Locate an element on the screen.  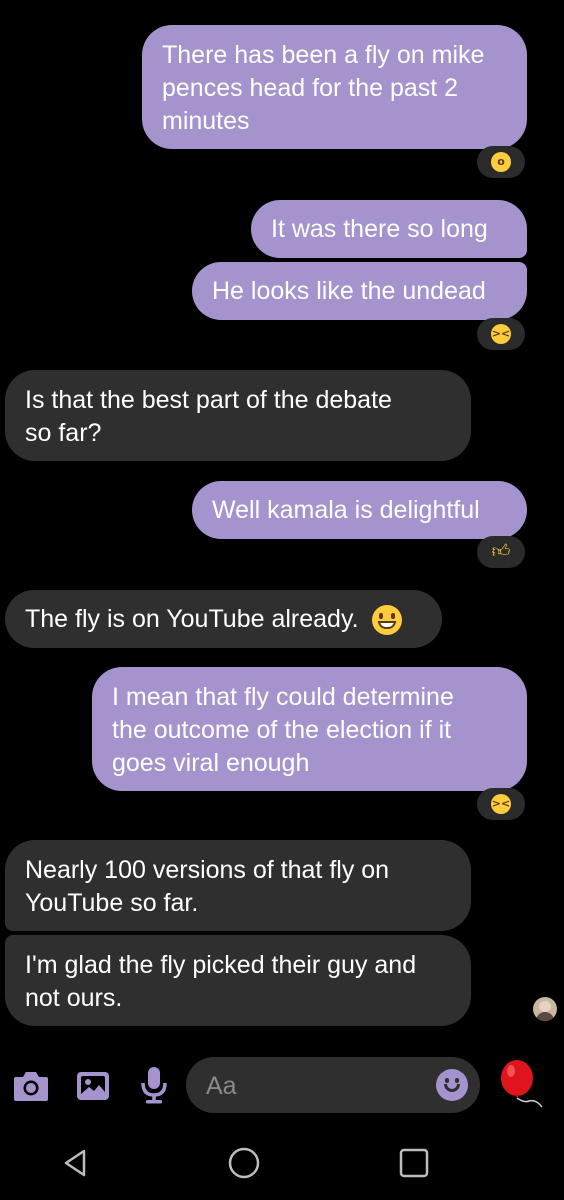
thumbs-up-icon: 👍︎ is located at coordinates (501, 551).